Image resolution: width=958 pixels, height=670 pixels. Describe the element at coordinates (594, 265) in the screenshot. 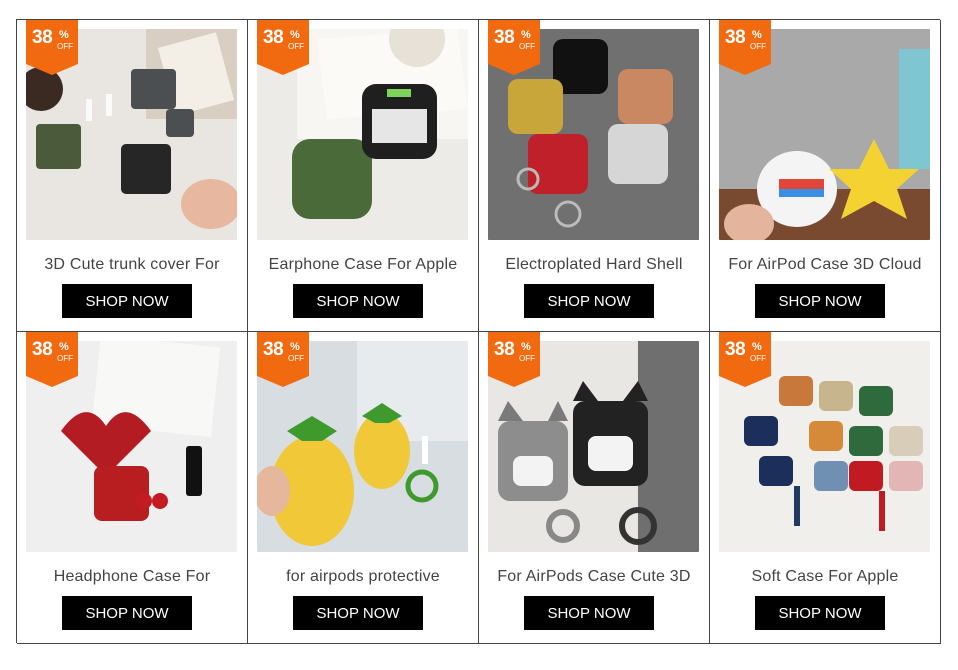

I see `product-title: Electroplated Hard Shell` at that location.